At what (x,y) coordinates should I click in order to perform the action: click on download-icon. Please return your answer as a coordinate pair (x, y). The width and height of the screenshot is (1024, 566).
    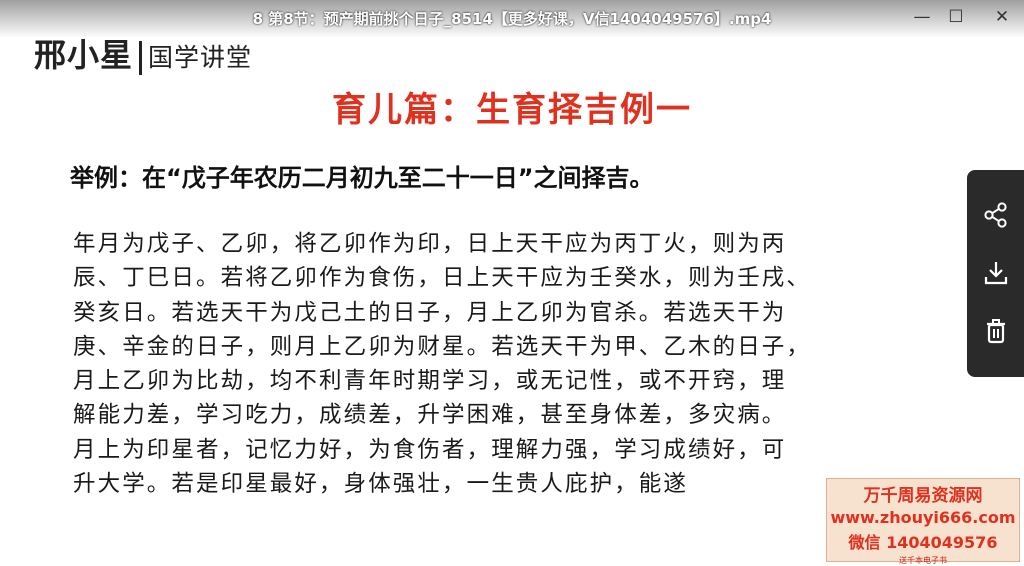
    Looking at the image, I should click on (996, 273).